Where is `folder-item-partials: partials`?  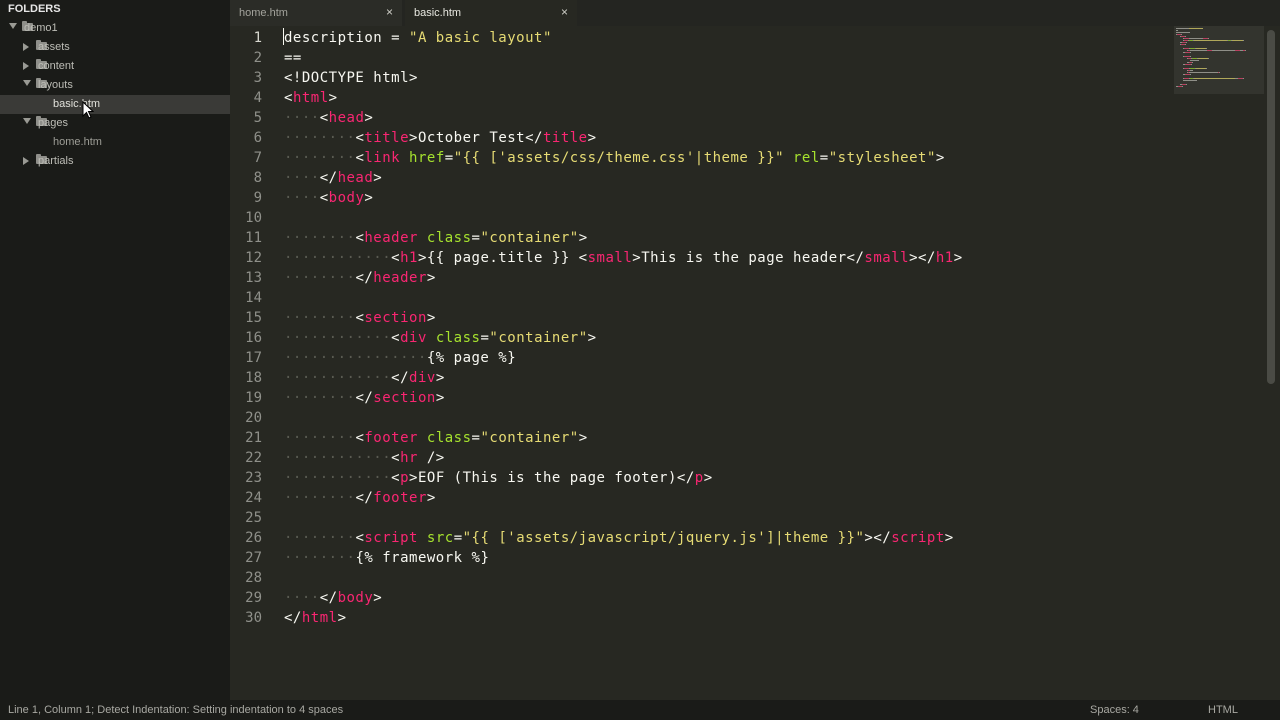
folder-item-partials: partials is located at coordinates (115, 161).